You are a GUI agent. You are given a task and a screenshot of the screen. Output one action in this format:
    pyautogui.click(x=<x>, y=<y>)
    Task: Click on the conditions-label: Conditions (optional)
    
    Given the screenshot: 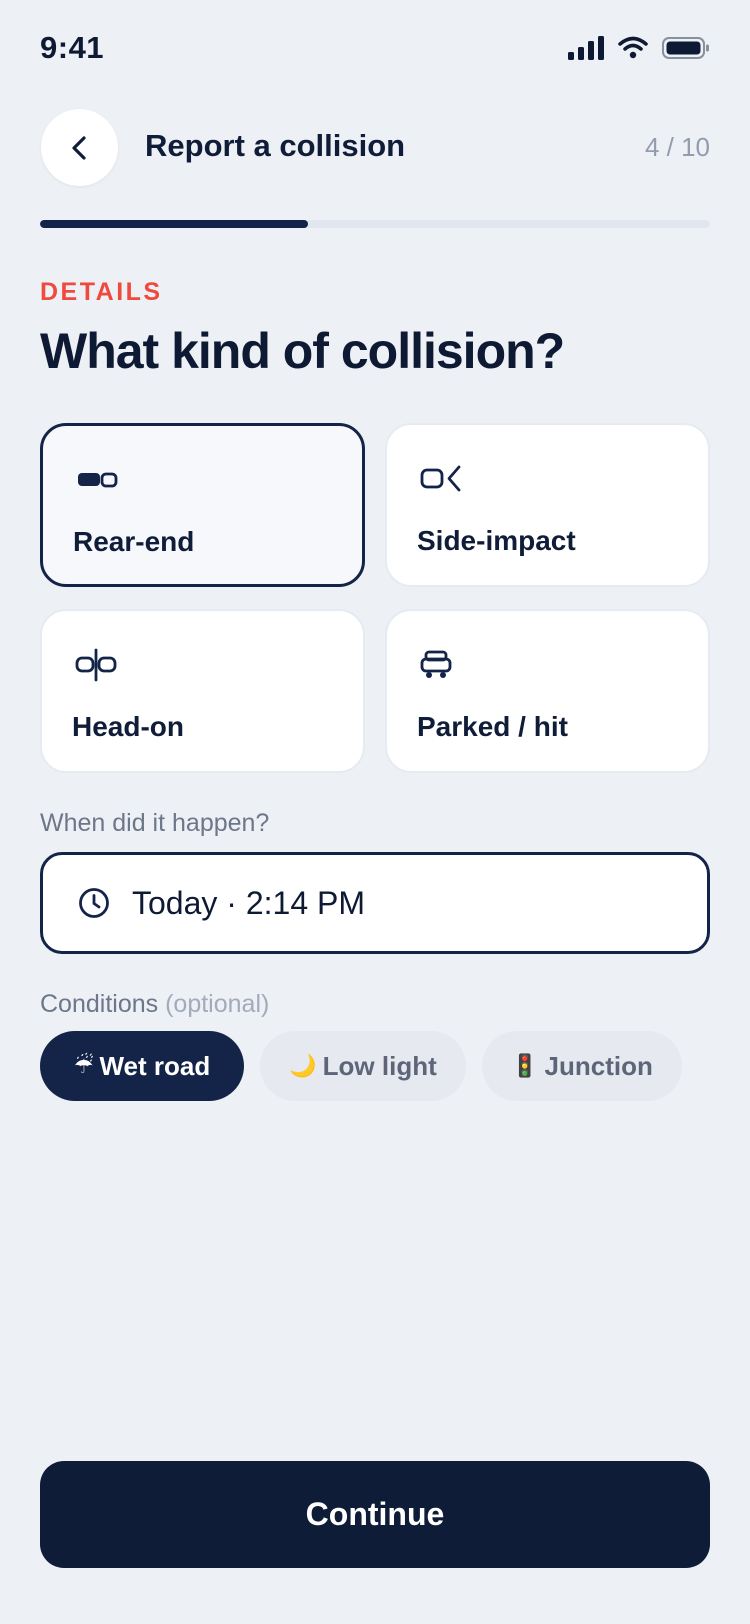 What is the action you would take?
    pyautogui.click(x=154, y=1004)
    